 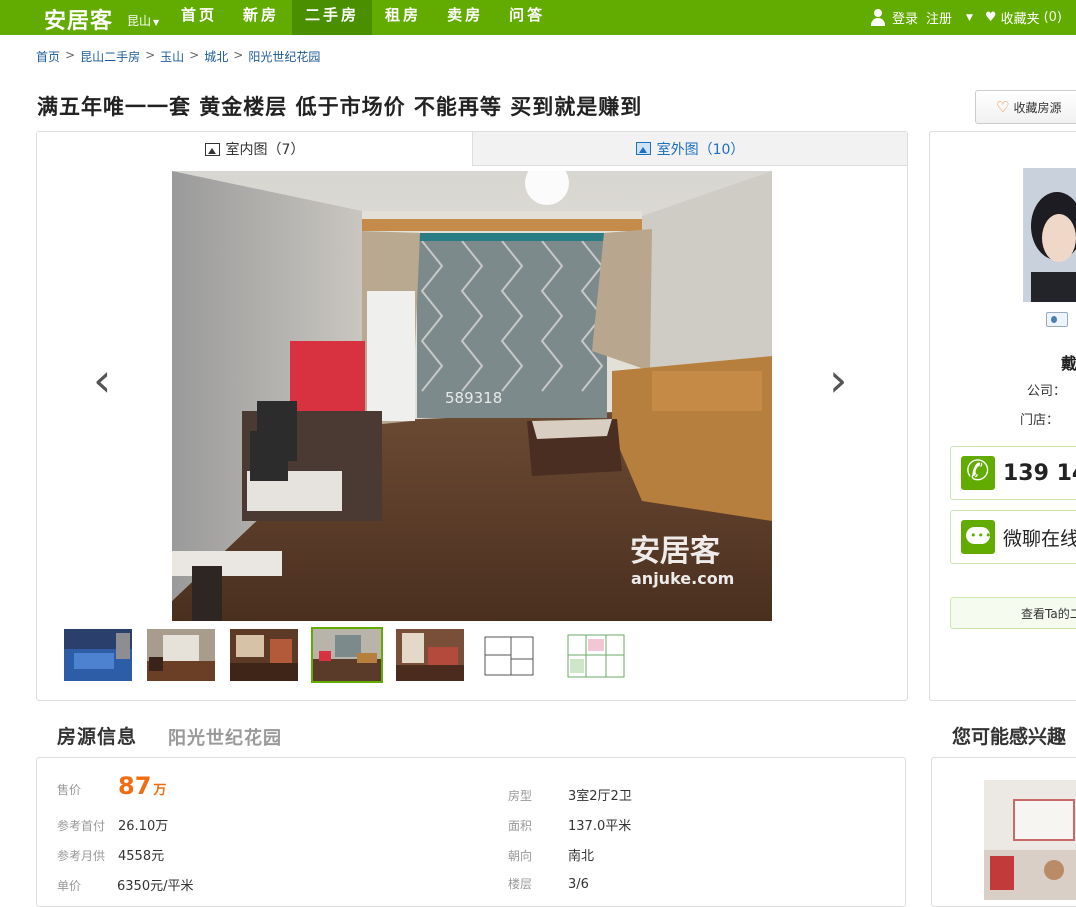 What do you see at coordinates (878, 17) in the screenshot?
I see `user-icon` at bounding box center [878, 17].